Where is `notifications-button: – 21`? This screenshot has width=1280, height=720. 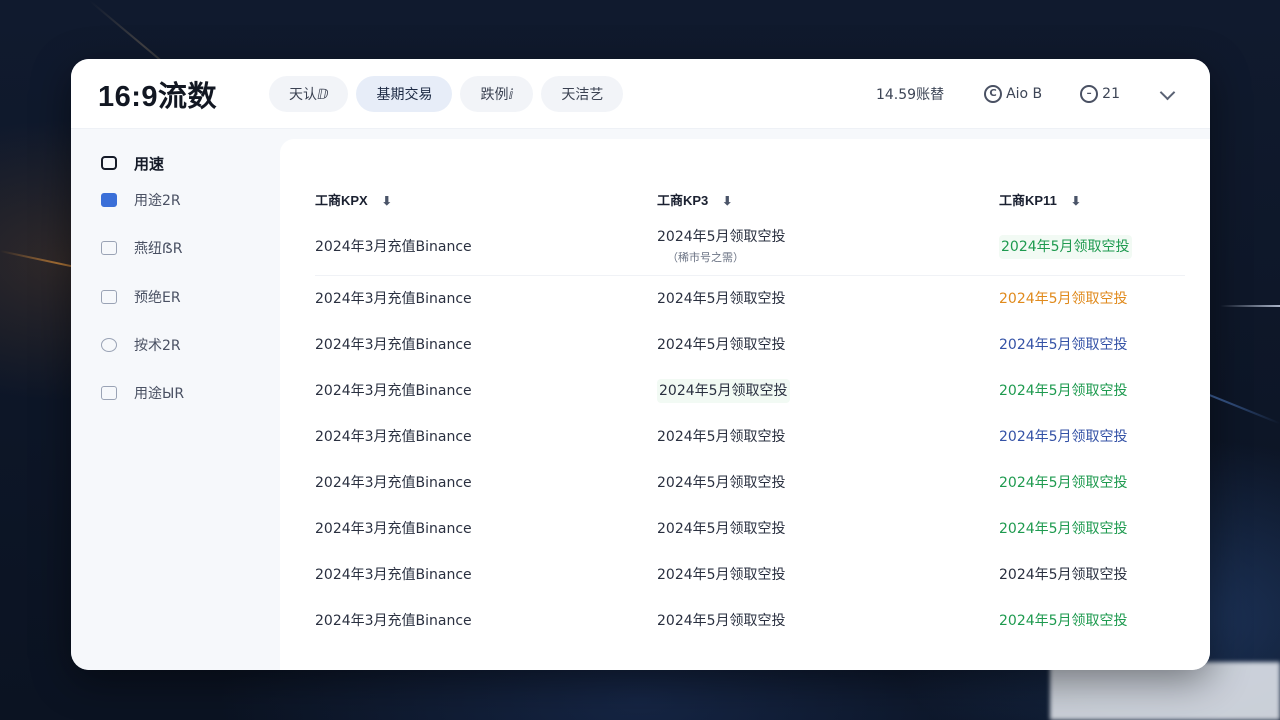
notifications-button: – 21 is located at coordinates (1100, 93).